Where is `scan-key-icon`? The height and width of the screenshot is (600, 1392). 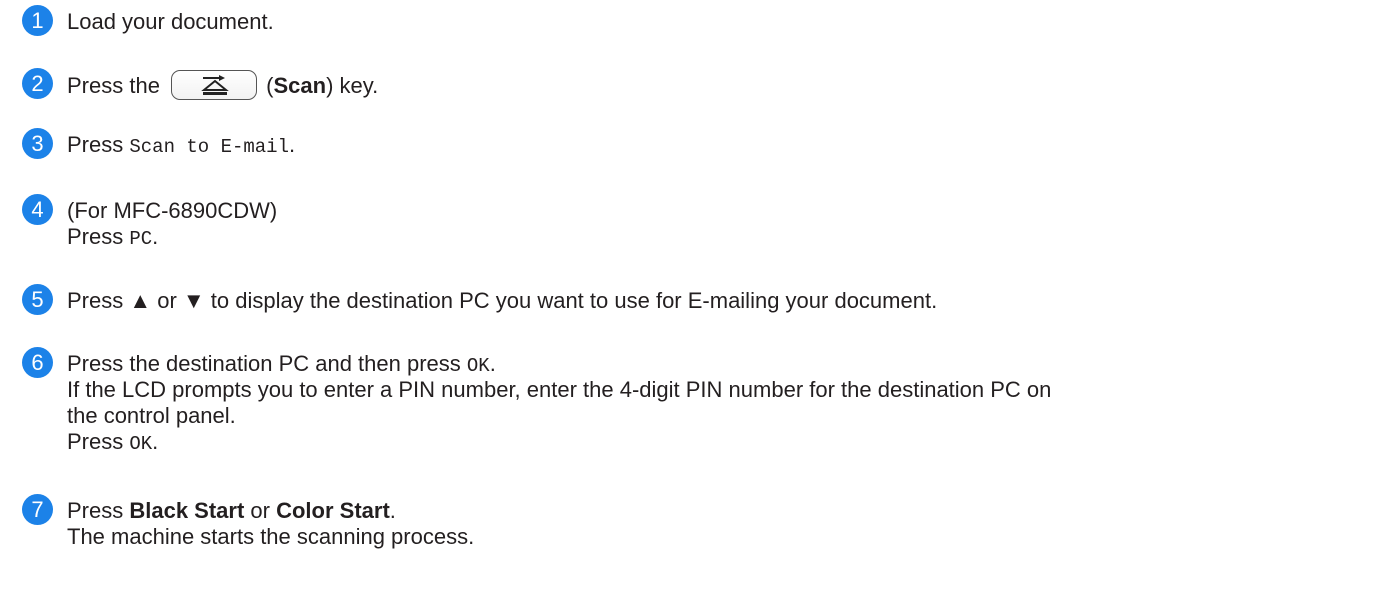 scan-key-icon is located at coordinates (215, 85).